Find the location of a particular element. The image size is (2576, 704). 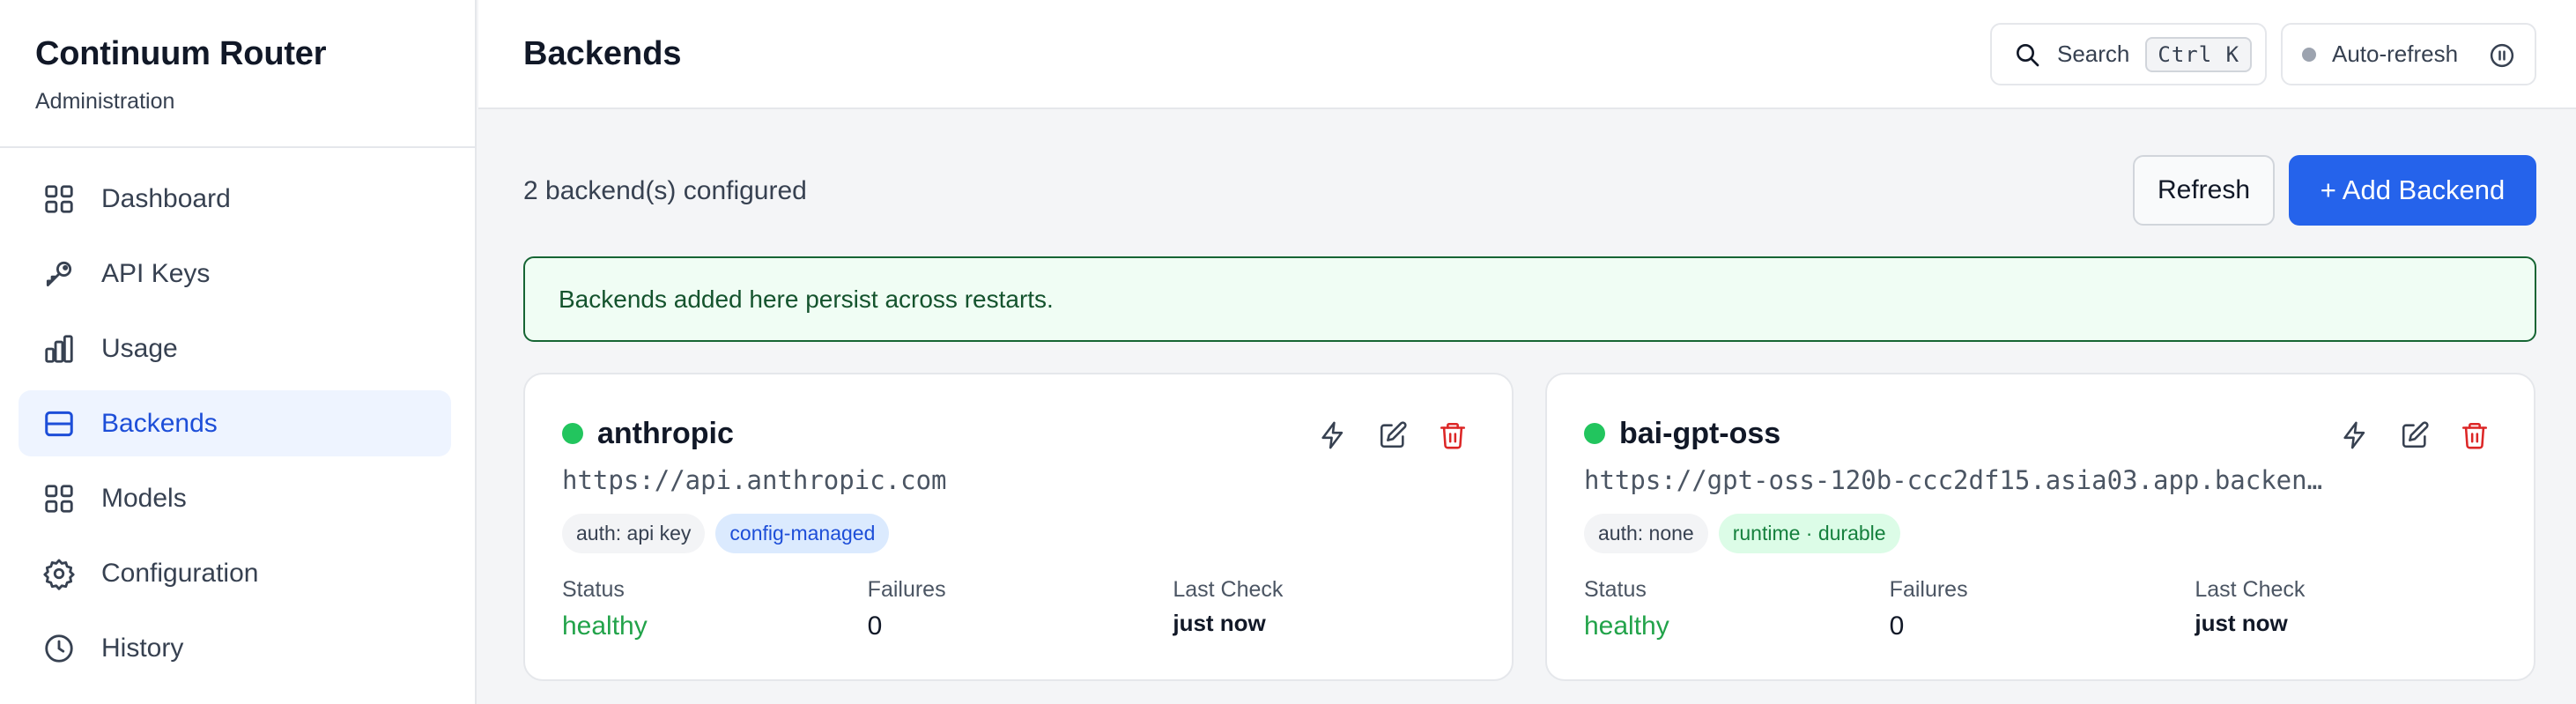

sidebar-item-configuration: Configuration is located at coordinates (235, 573).